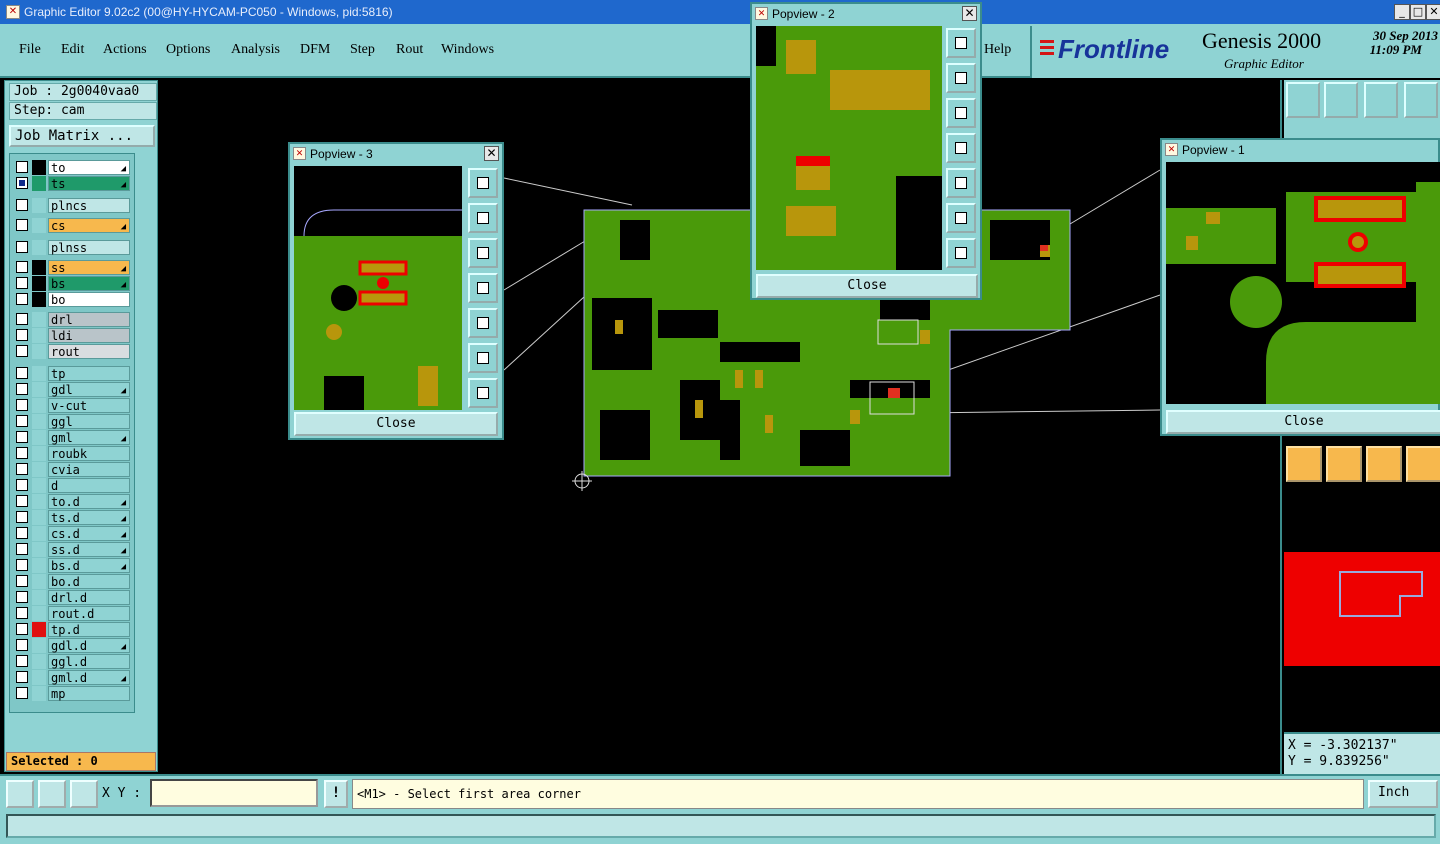  I want to click on layer-row: rout.d, so click(73, 613).